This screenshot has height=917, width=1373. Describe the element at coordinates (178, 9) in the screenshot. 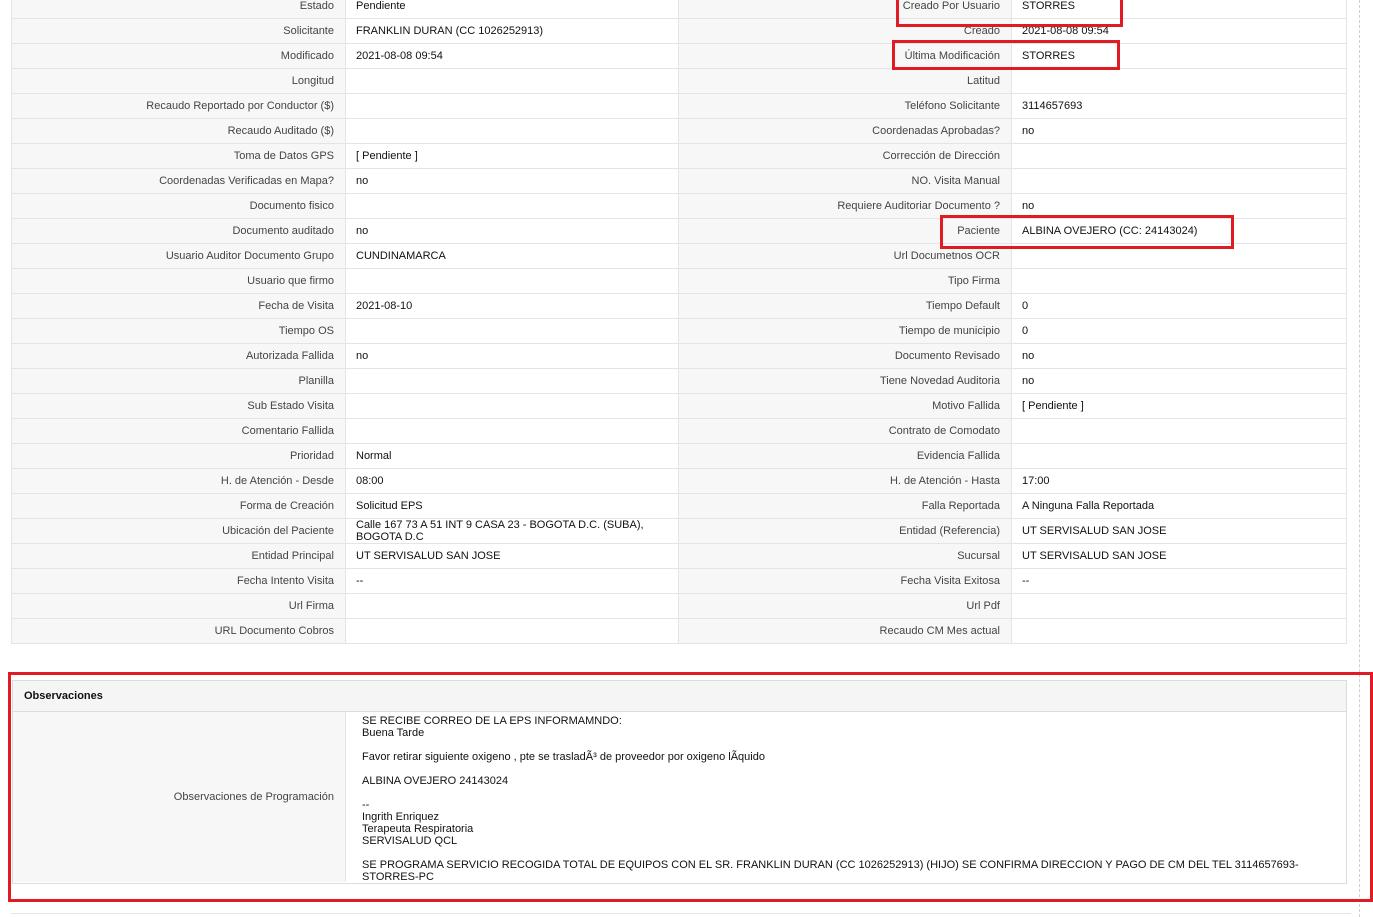

I see `field-label: Estado` at that location.